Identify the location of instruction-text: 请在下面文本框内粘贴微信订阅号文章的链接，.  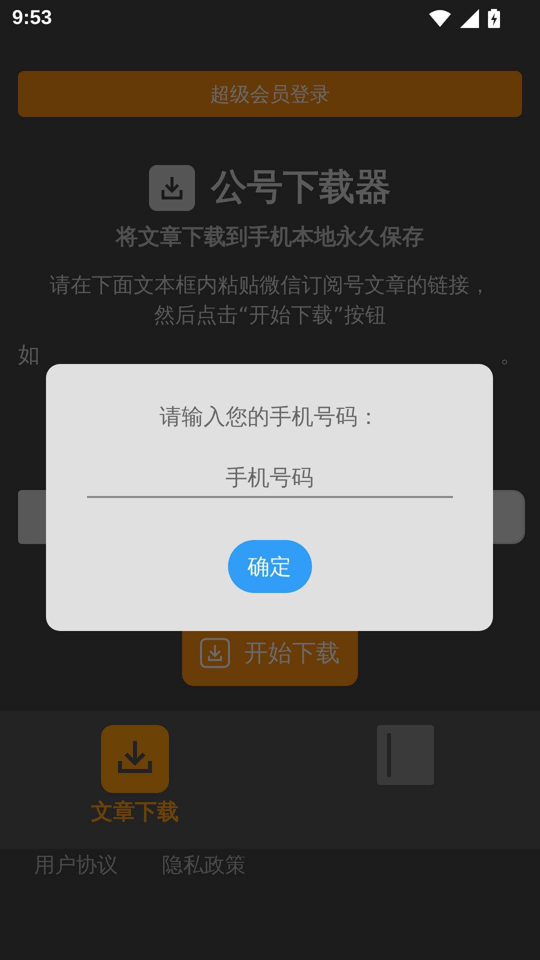
(270, 285).